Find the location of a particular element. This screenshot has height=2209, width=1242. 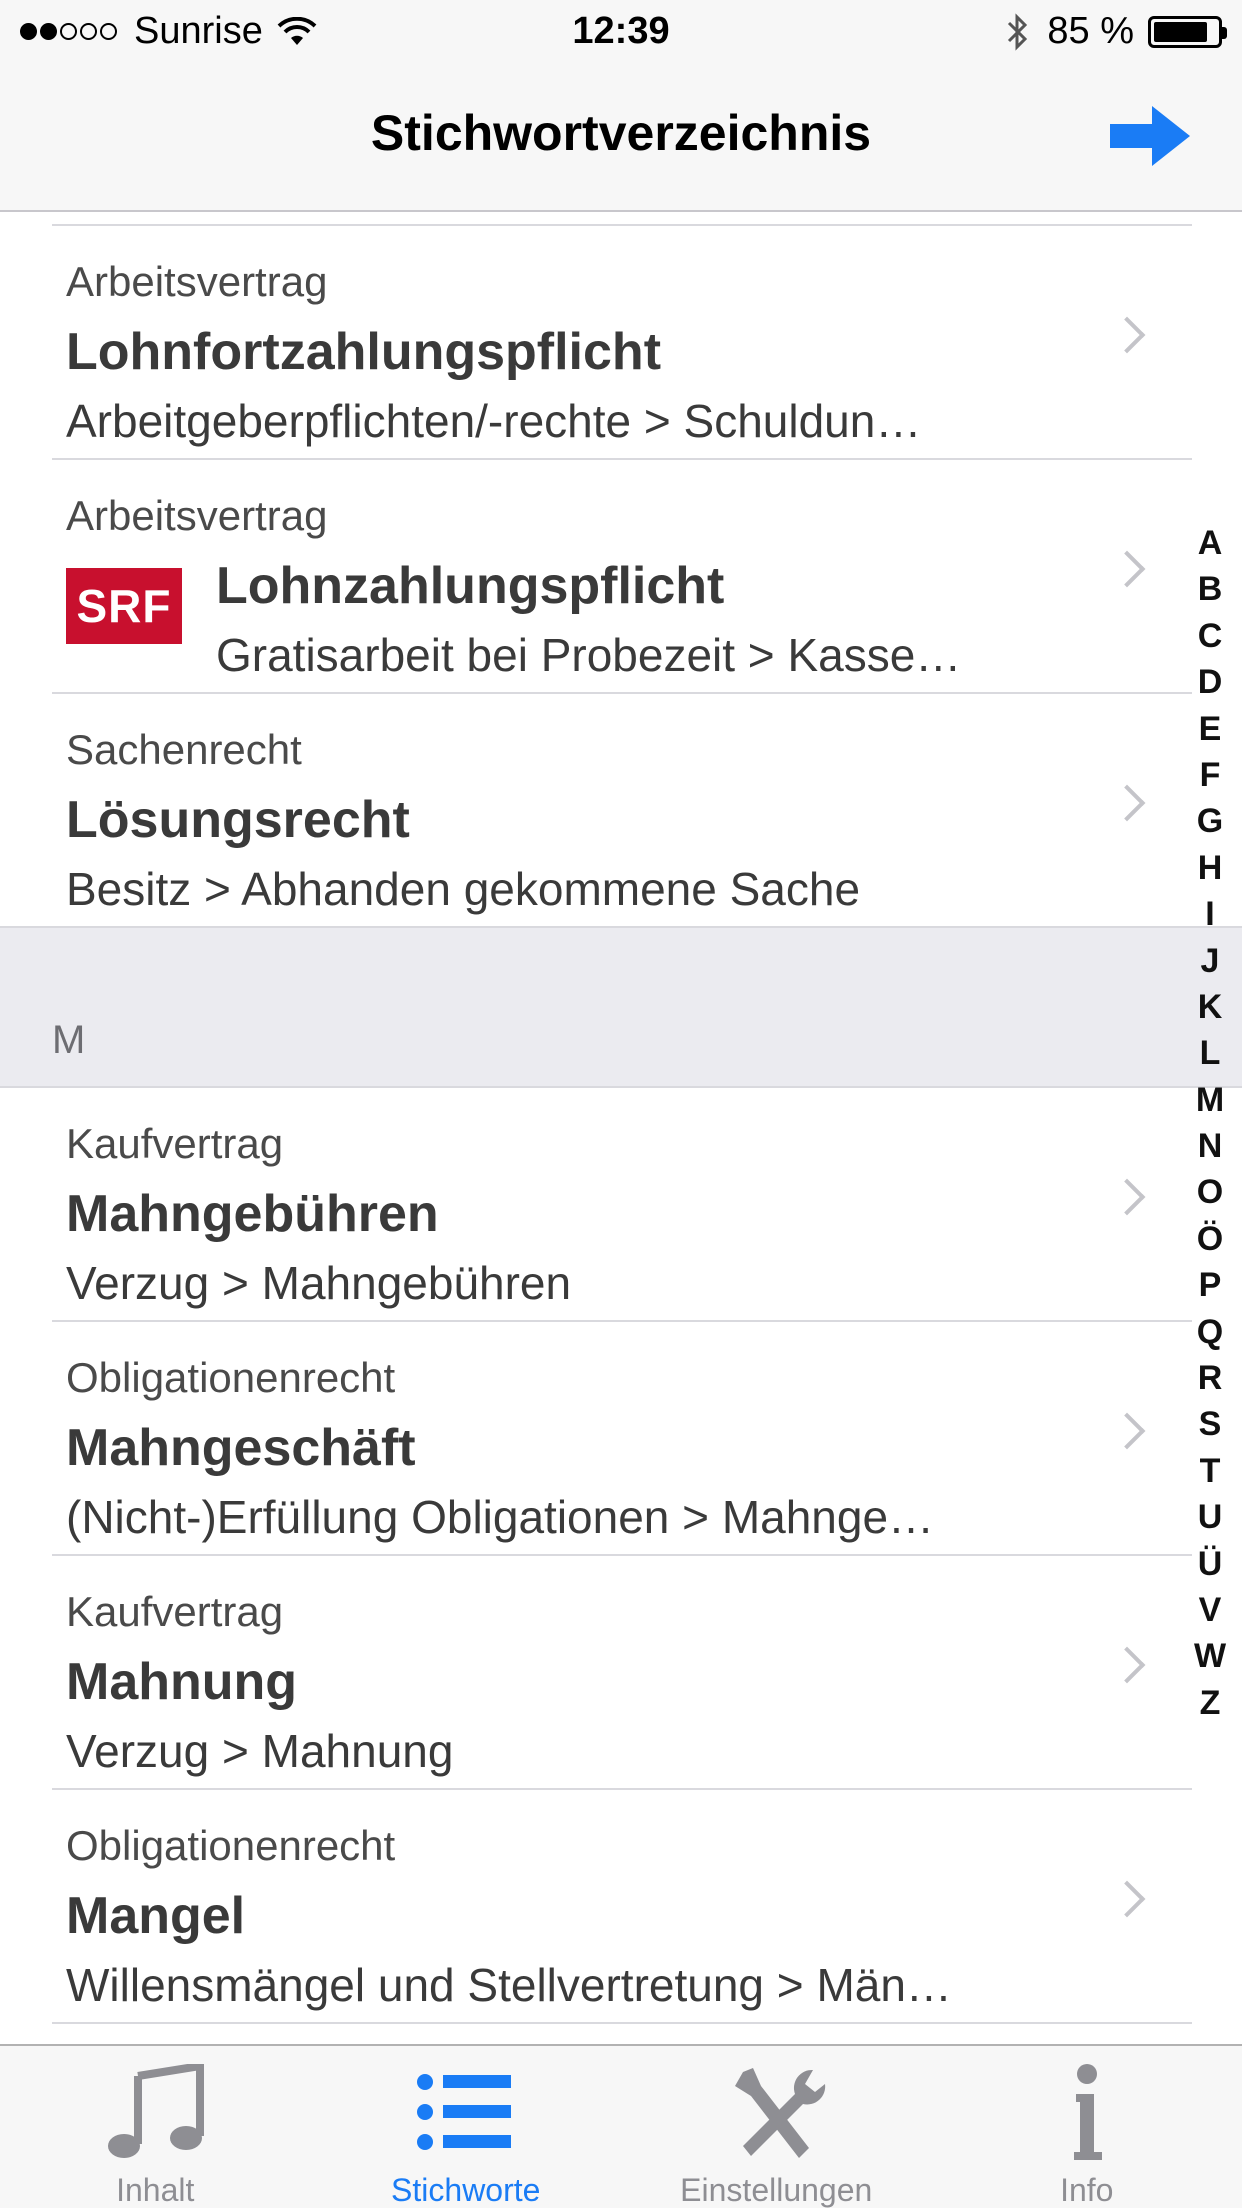

item-title: Lohnfortzahlungspflicht is located at coordinates (363, 352).